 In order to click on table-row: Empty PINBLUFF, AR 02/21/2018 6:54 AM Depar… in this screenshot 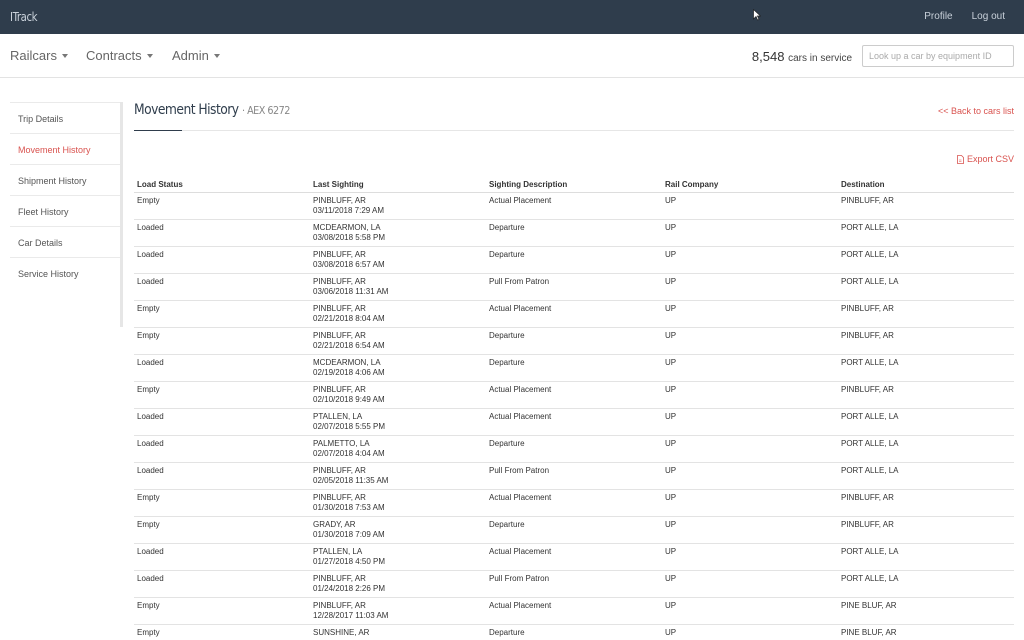, I will do `click(574, 341)`.